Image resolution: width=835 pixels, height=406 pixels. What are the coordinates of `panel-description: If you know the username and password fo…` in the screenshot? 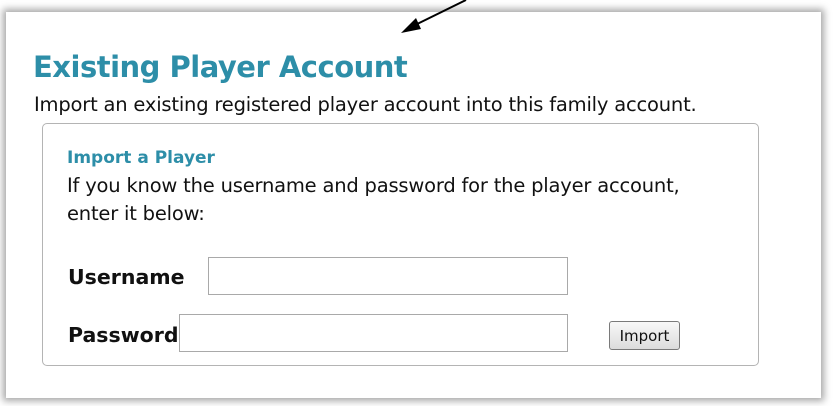 It's located at (373, 199).